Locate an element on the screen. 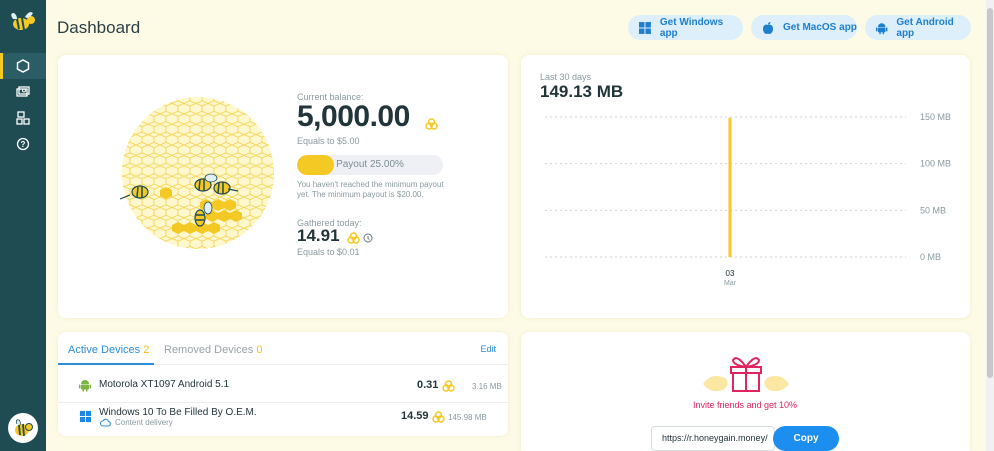 The image size is (994, 451). people-icon is located at coordinates (23, 118).